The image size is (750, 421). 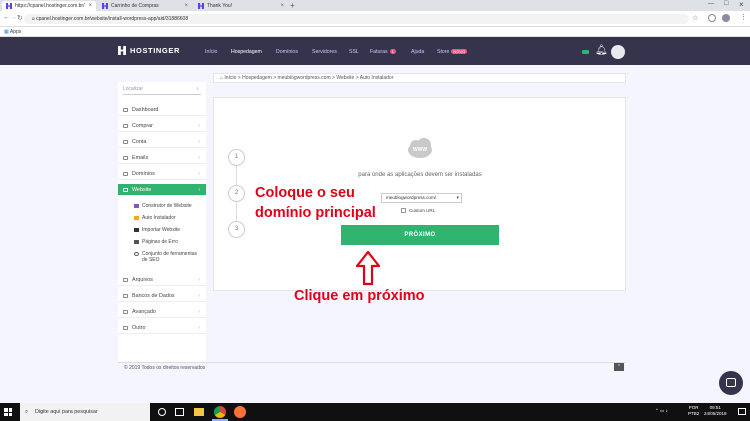 What do you see at coordinates (304, 78) in the screenshot?
I see `breadcrumb-domain: meublogwordpress.com` at bounding box center [304, 78].